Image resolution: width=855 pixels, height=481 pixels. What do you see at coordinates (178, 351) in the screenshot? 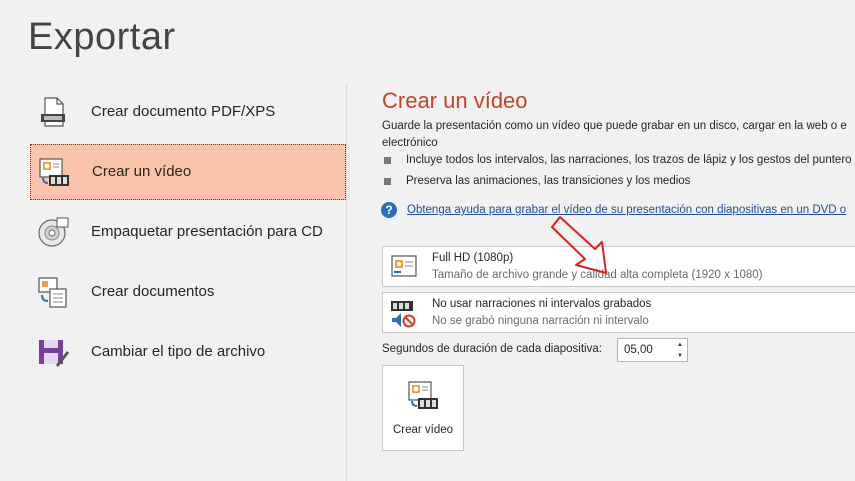
I see `nav-item-label: Cambiar el tipo de archivo` at bounding box center [178, 351].